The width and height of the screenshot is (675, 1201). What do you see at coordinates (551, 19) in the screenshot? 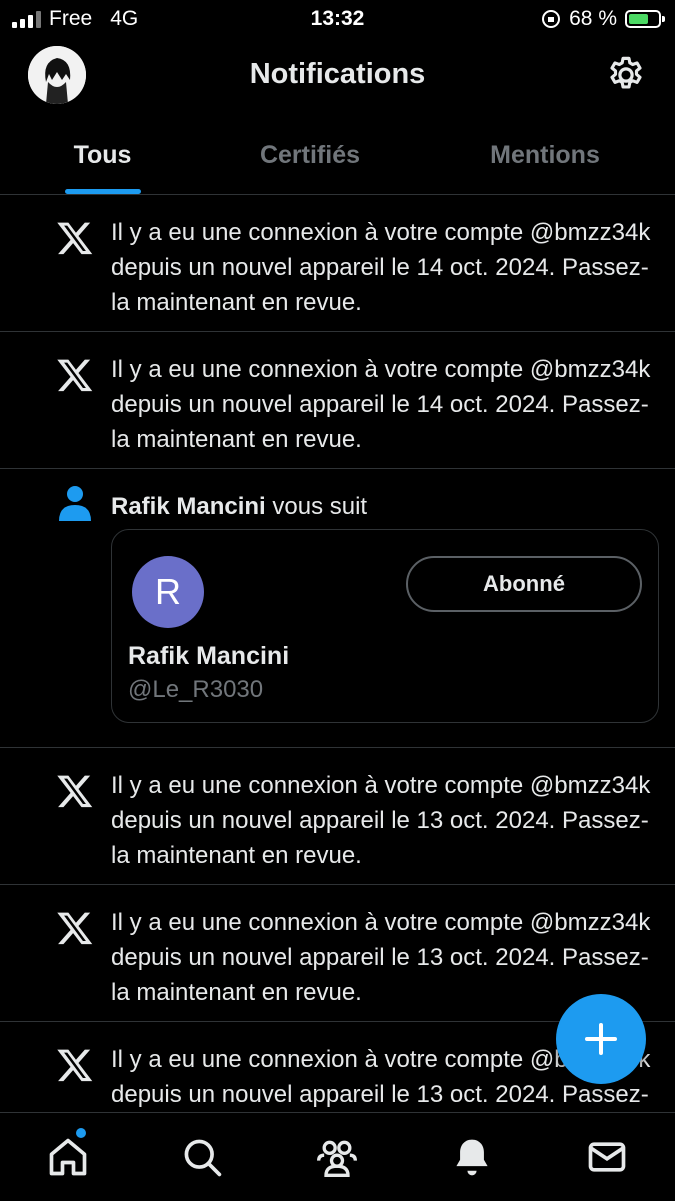
I see `orientation-lock-icon` at bounding box center [551, 19].